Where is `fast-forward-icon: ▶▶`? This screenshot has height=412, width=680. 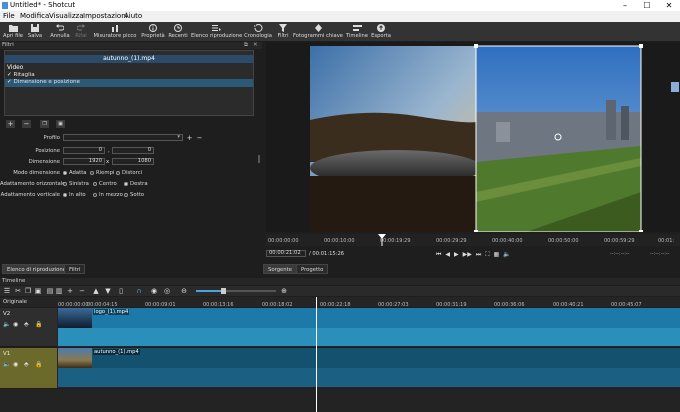
fast-forward-icon: ▶▶ is located at coordinates (467, 254).